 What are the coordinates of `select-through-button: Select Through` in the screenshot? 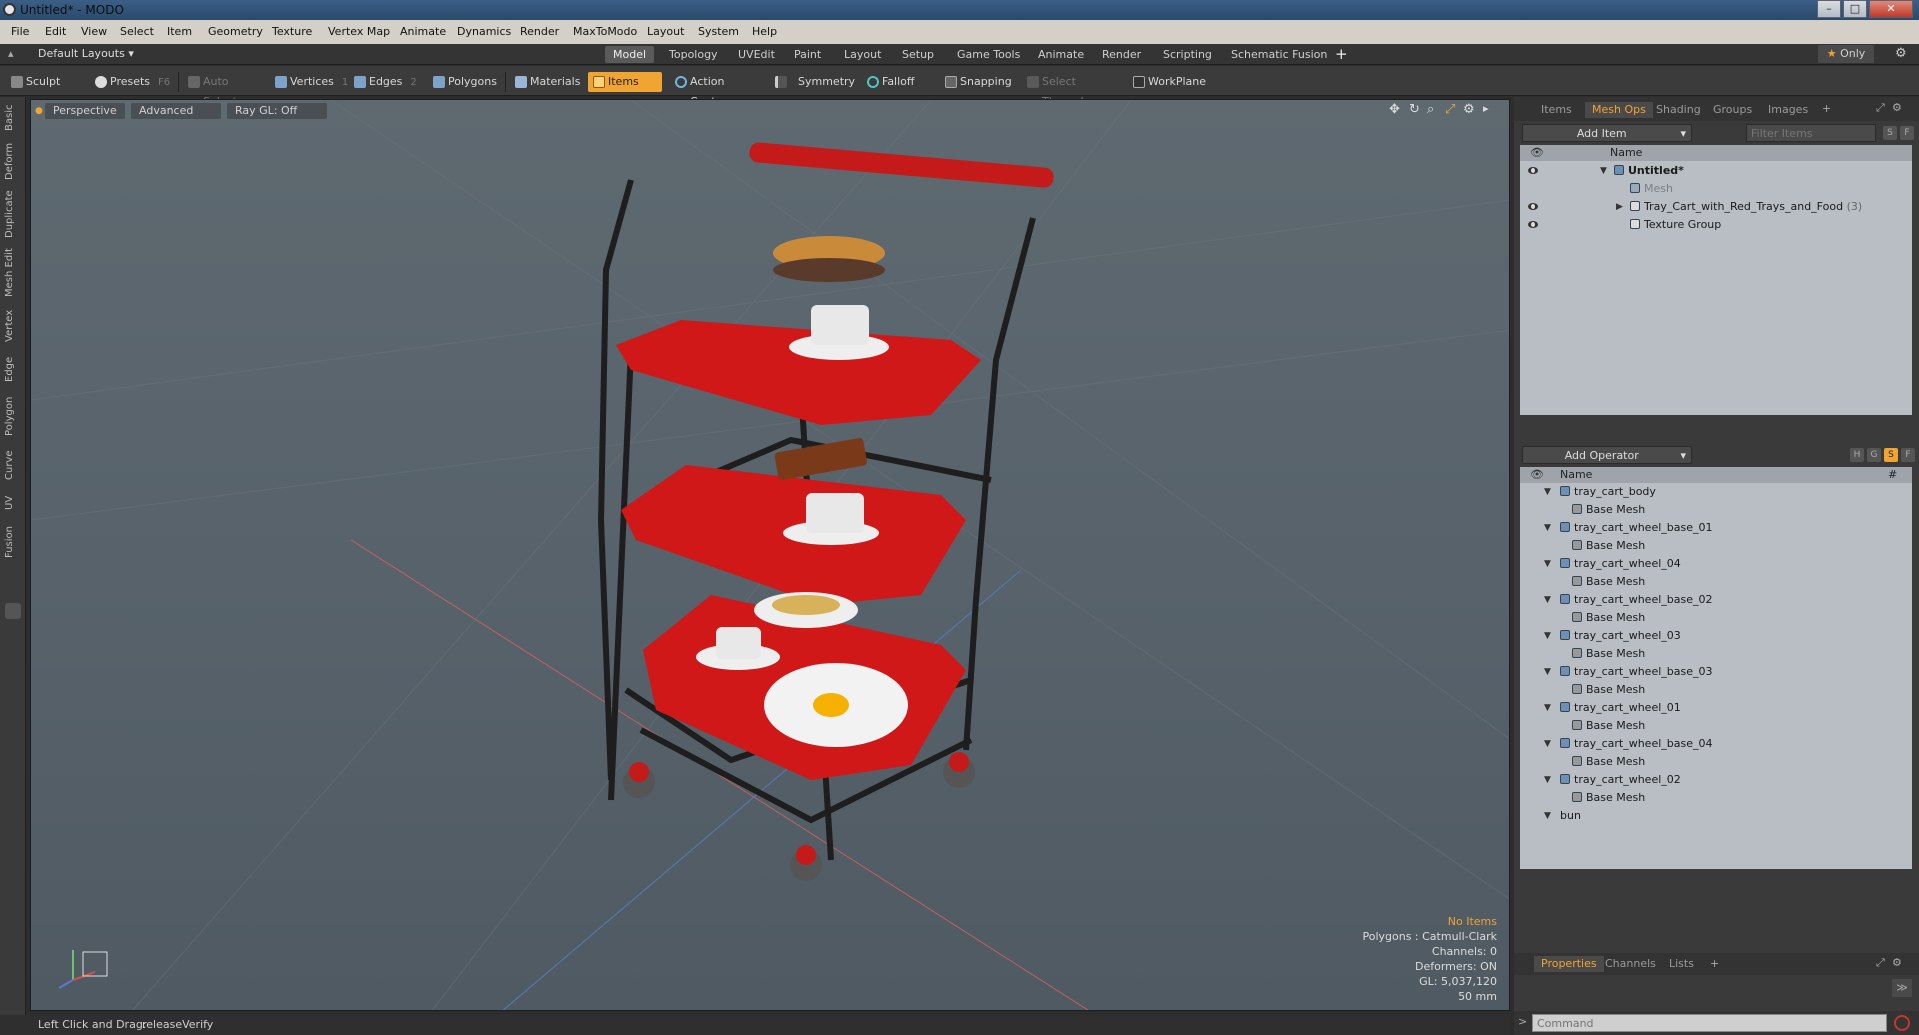 It's located at (1072, 90).